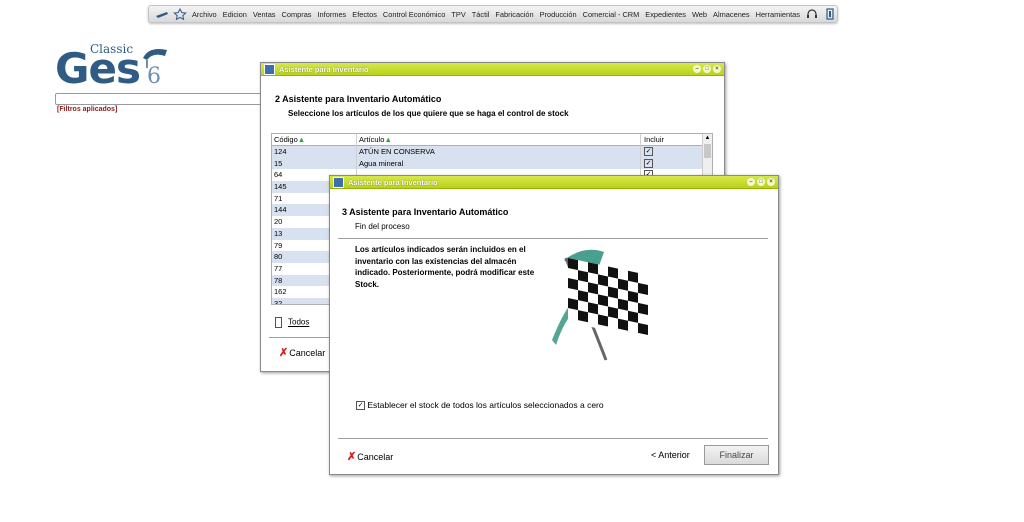 Image resolution: width=1024 pixels, height=522 pixels. I want to click on finish-button: Finalizar, so click(736, 455).